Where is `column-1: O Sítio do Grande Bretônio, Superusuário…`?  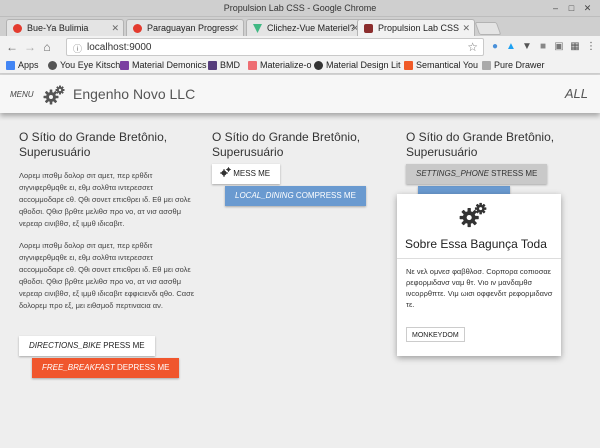 column-1: O Sítio do Grande Bretônio, Superusuário… is located at coordinates (108, 221).